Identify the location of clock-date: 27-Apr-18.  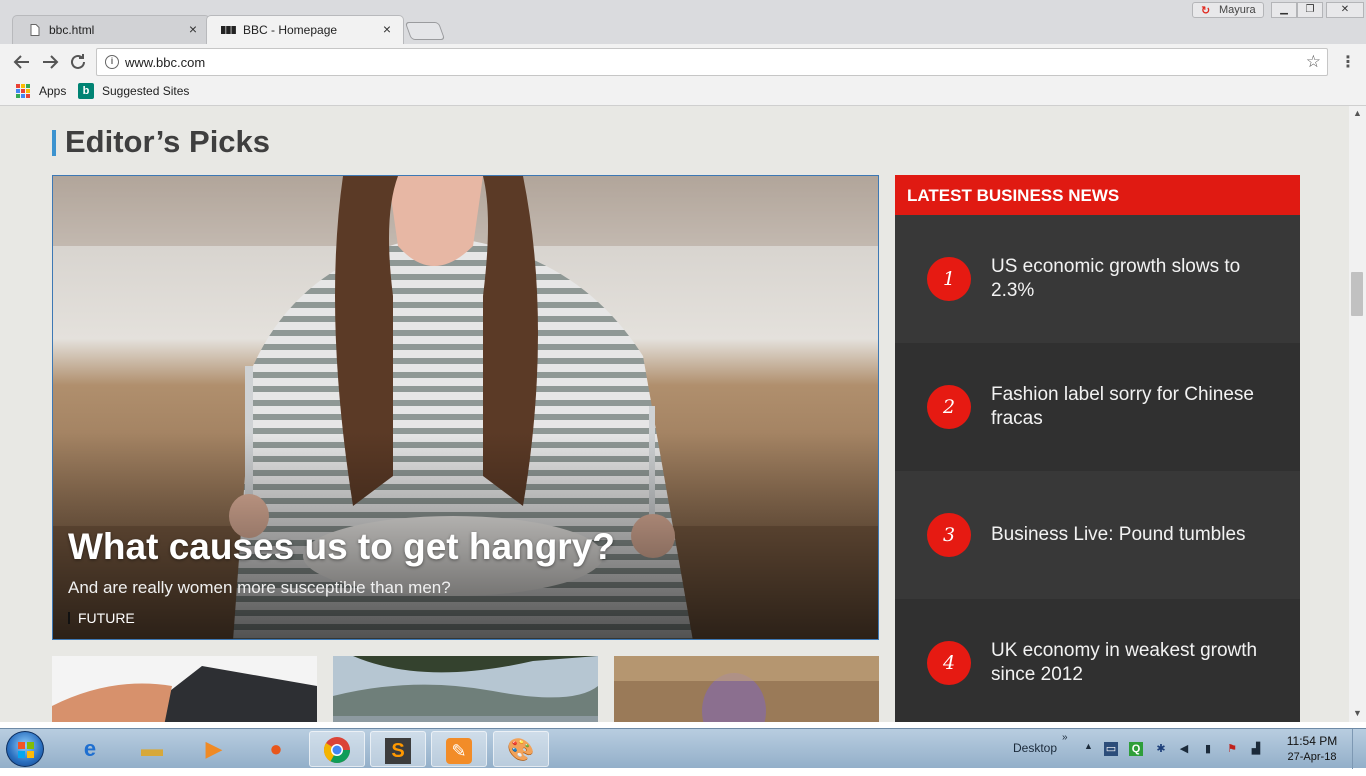
(1312, 757).